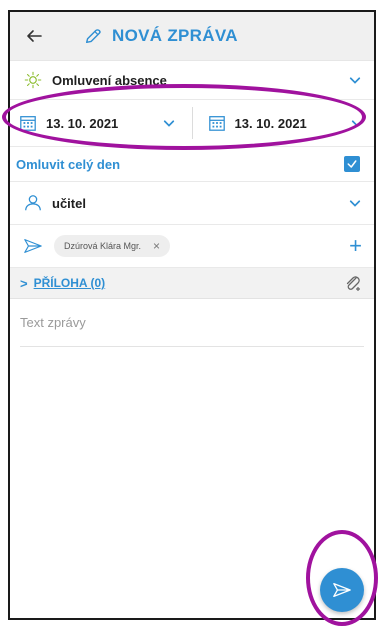 This screenshot has width=384, height=628. I want to click on date-from-picker: 13. 10. 2021, so click(101, 123).